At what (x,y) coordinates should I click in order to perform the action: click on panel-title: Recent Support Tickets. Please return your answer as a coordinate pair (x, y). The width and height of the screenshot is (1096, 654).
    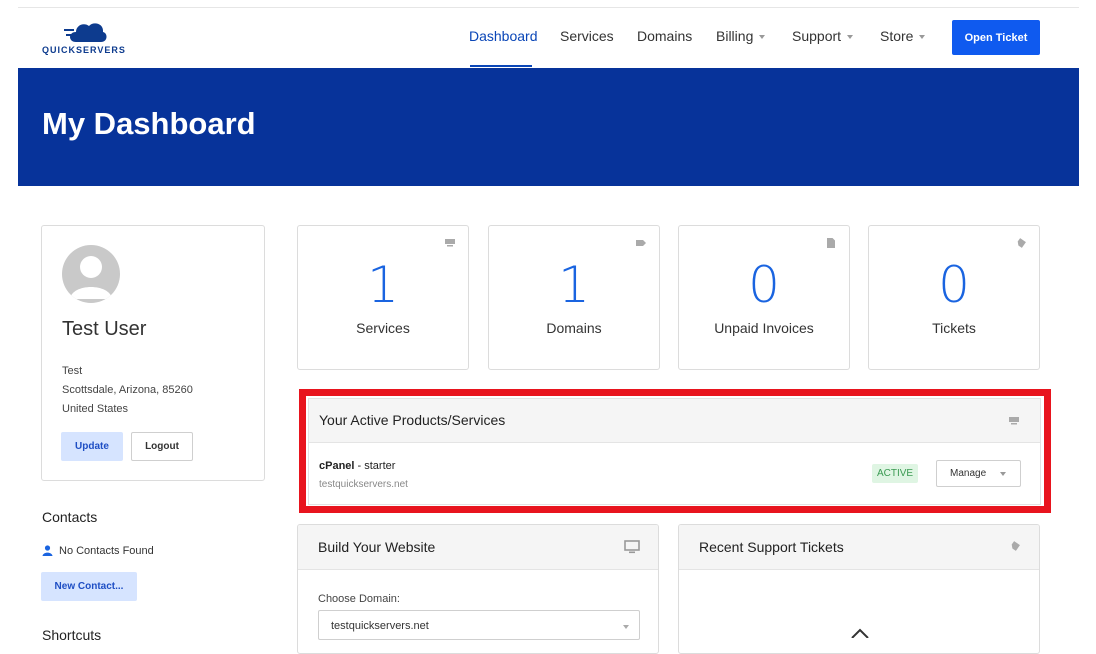
    Looking at the image, I should click on (771, 547).